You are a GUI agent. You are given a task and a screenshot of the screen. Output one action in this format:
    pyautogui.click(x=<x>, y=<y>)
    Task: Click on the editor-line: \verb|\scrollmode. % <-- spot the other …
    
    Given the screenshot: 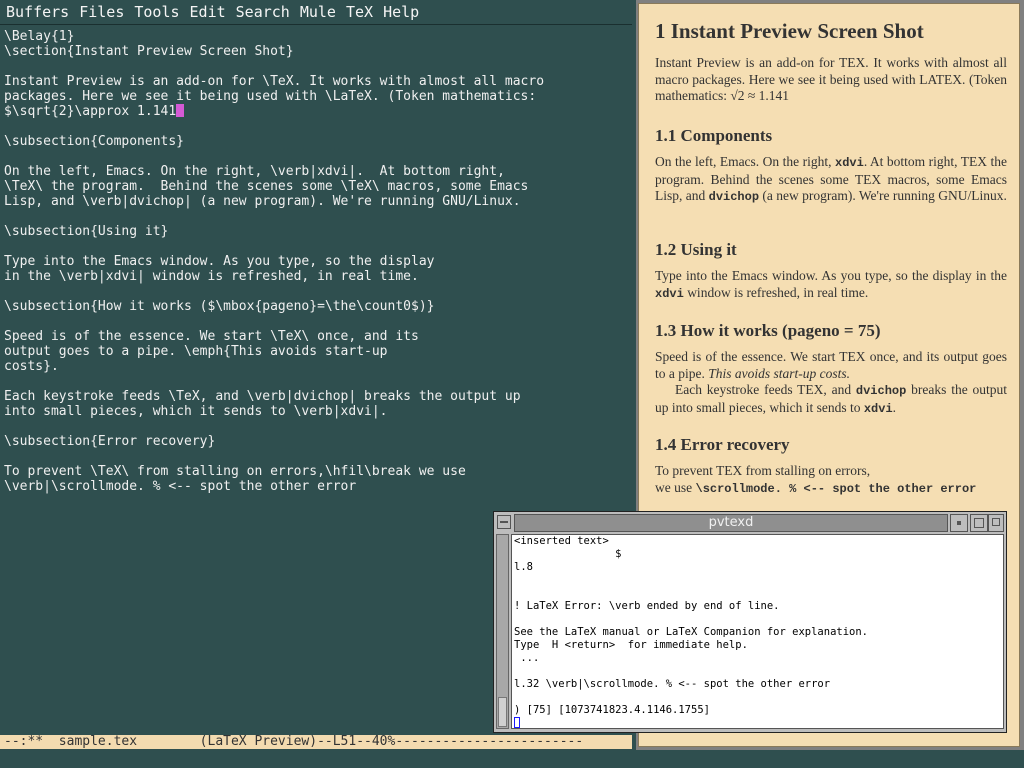 What is the action you would take?
    pyautogui.click(x=180, y=486)
    